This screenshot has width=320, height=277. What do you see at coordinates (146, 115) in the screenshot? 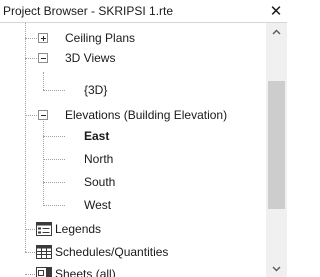
I see `tree-item-elevations: Elevations (Building Elevation)` at bounding box center [146, 115].